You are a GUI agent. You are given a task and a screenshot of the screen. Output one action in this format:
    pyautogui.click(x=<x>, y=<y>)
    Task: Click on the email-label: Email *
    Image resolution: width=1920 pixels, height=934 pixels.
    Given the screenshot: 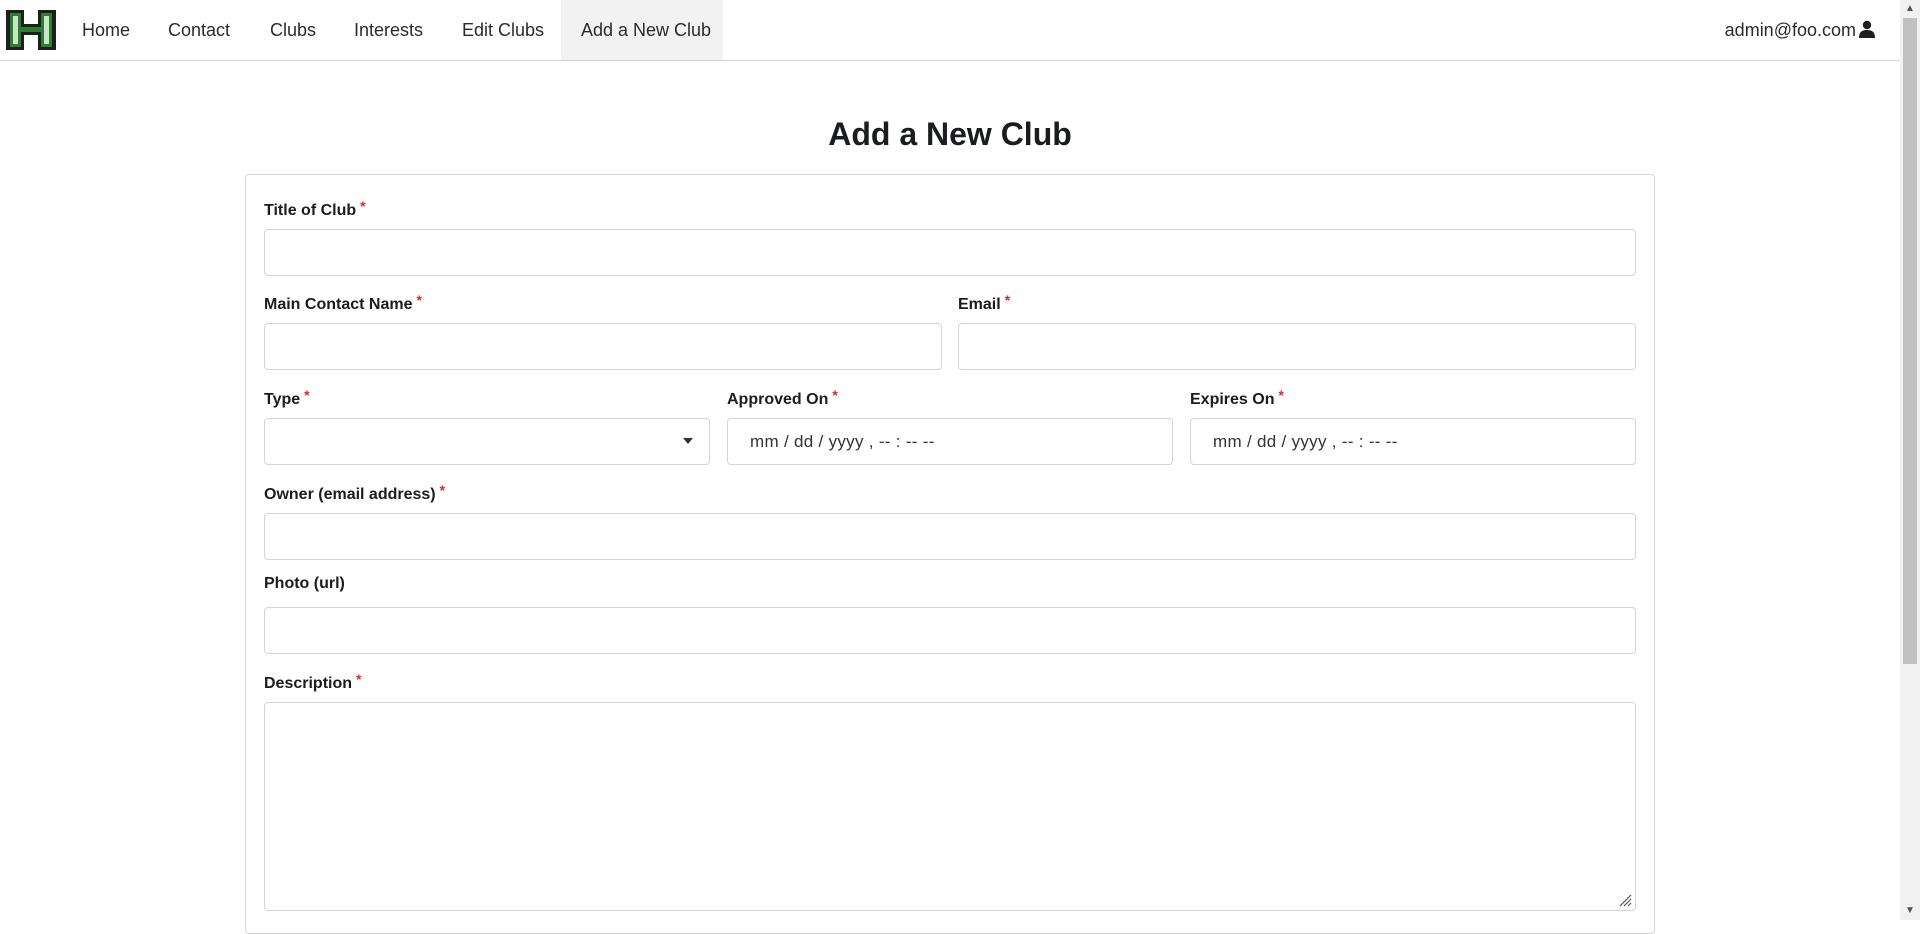 What is the action you would take?
    pyautogui.click(x=984, y=302)
    